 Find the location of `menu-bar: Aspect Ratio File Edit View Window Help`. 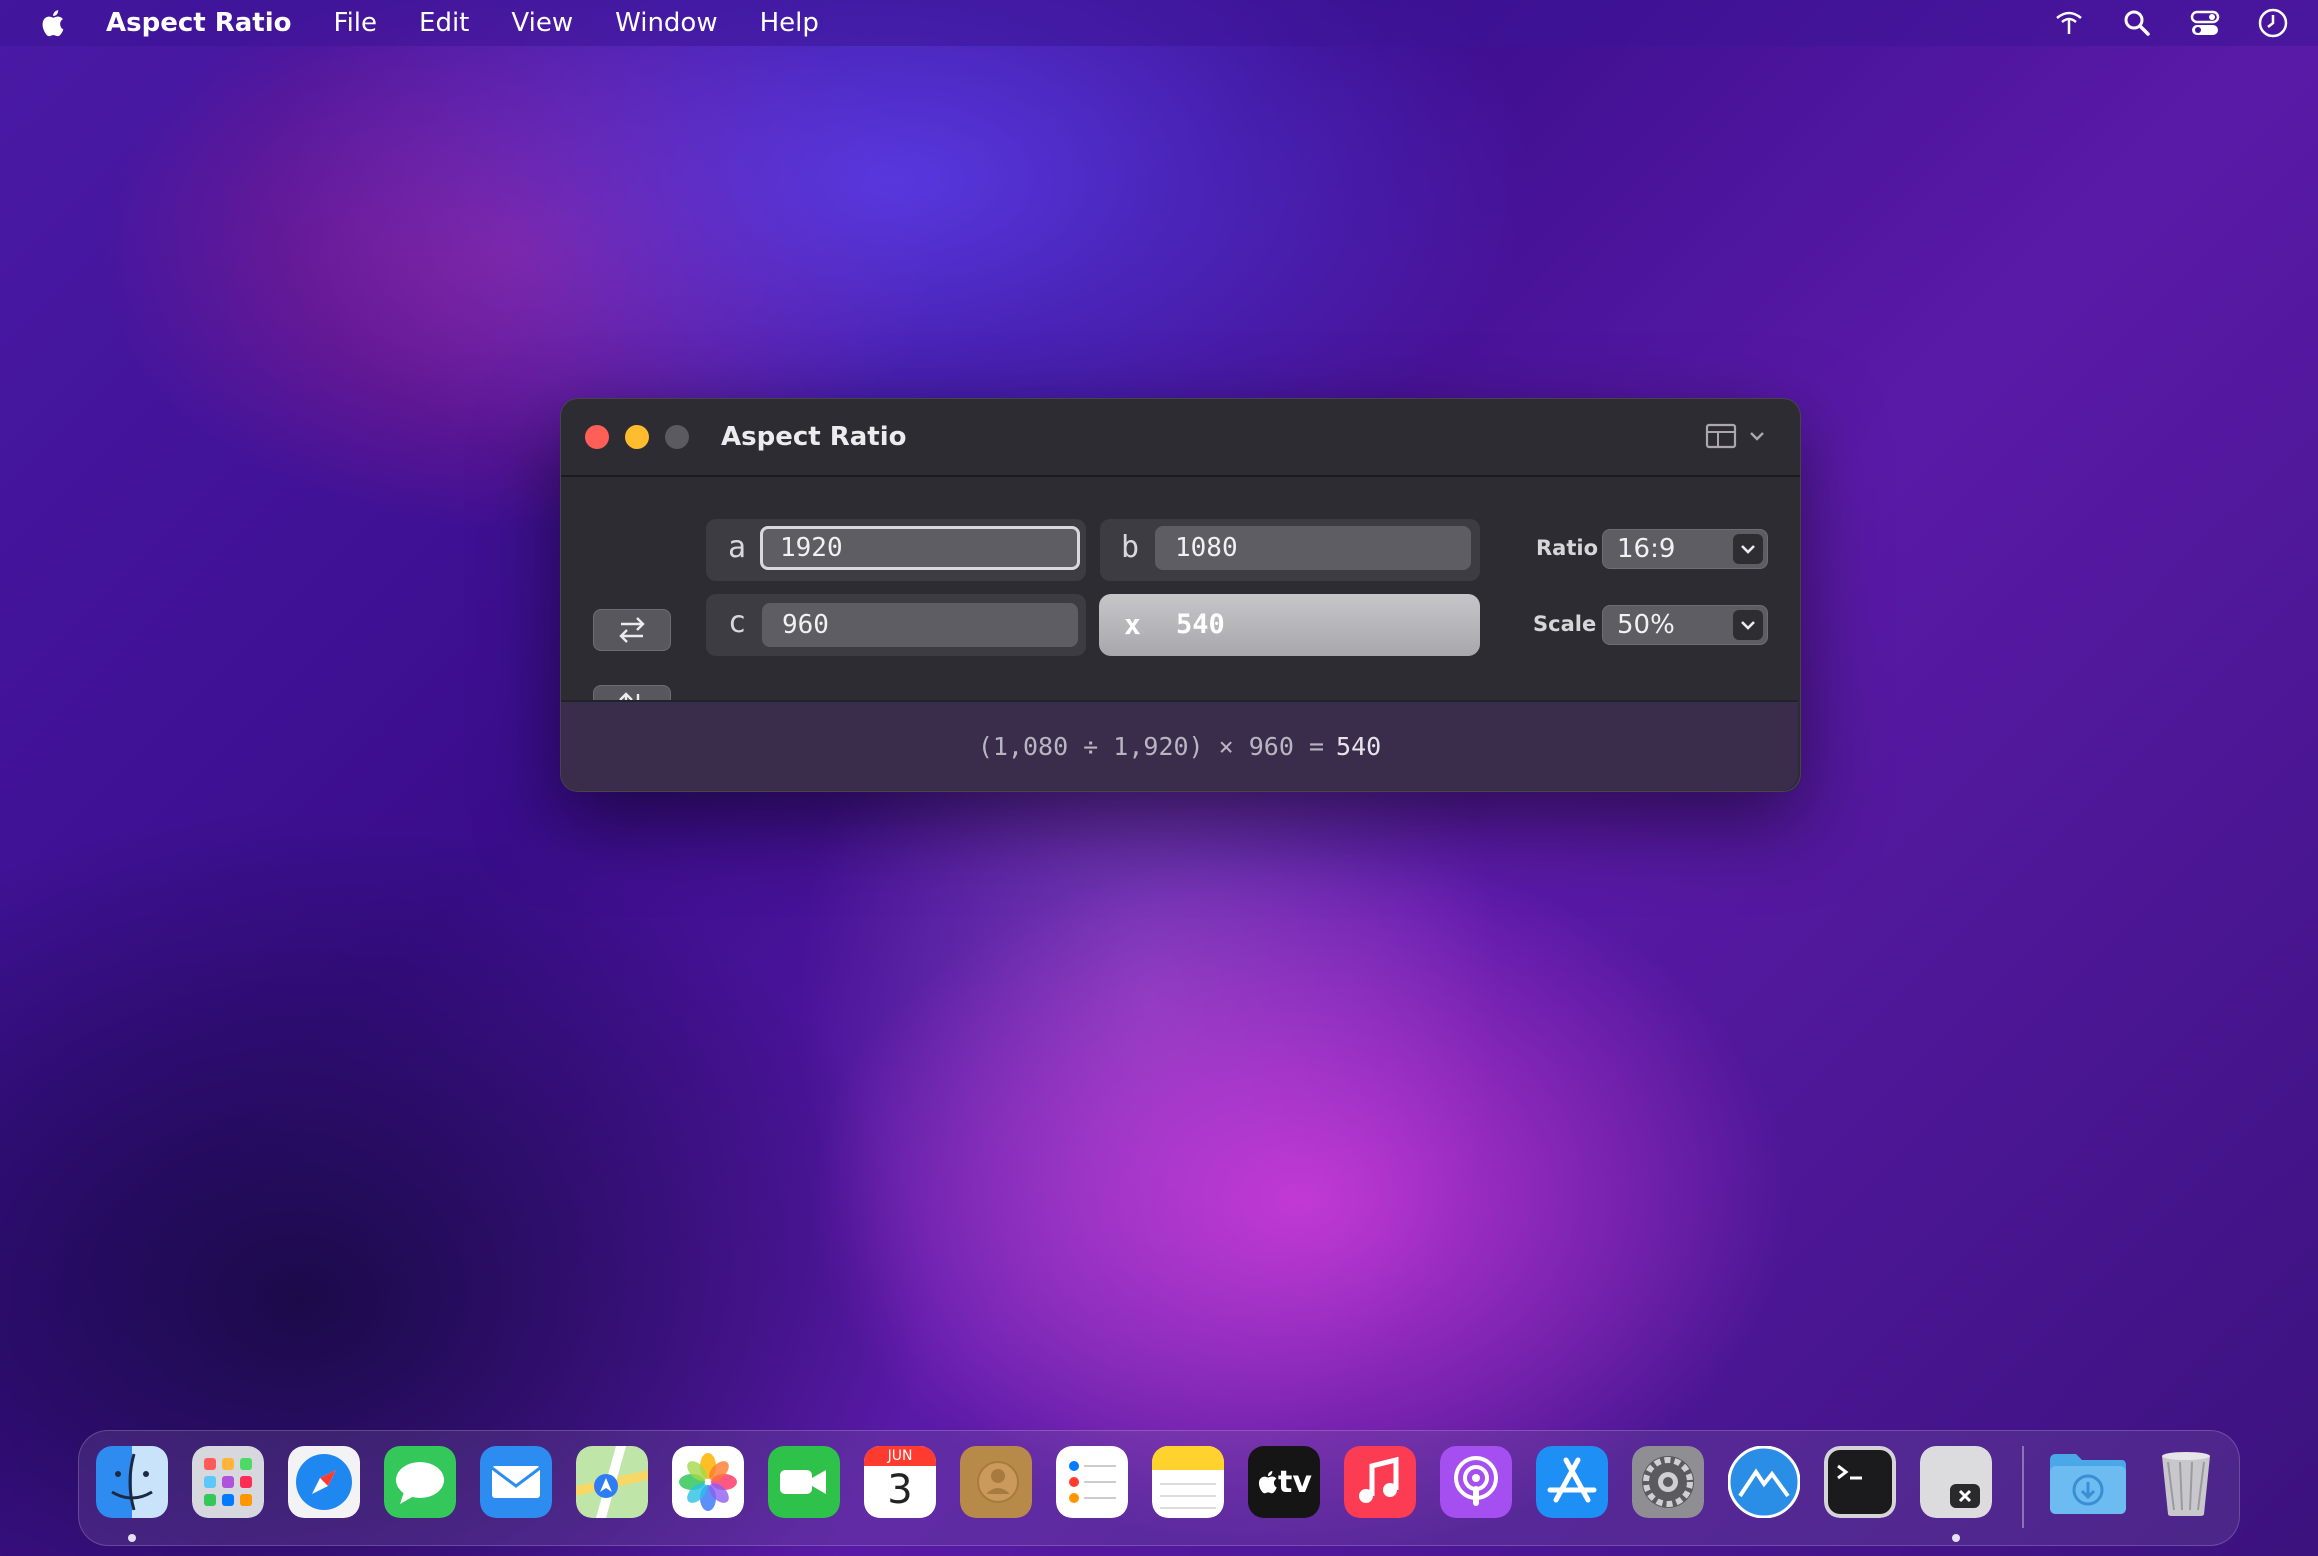

menu-bar: Aspect Ratio File Edit View Window Help is located at coordinates (1159, 23).